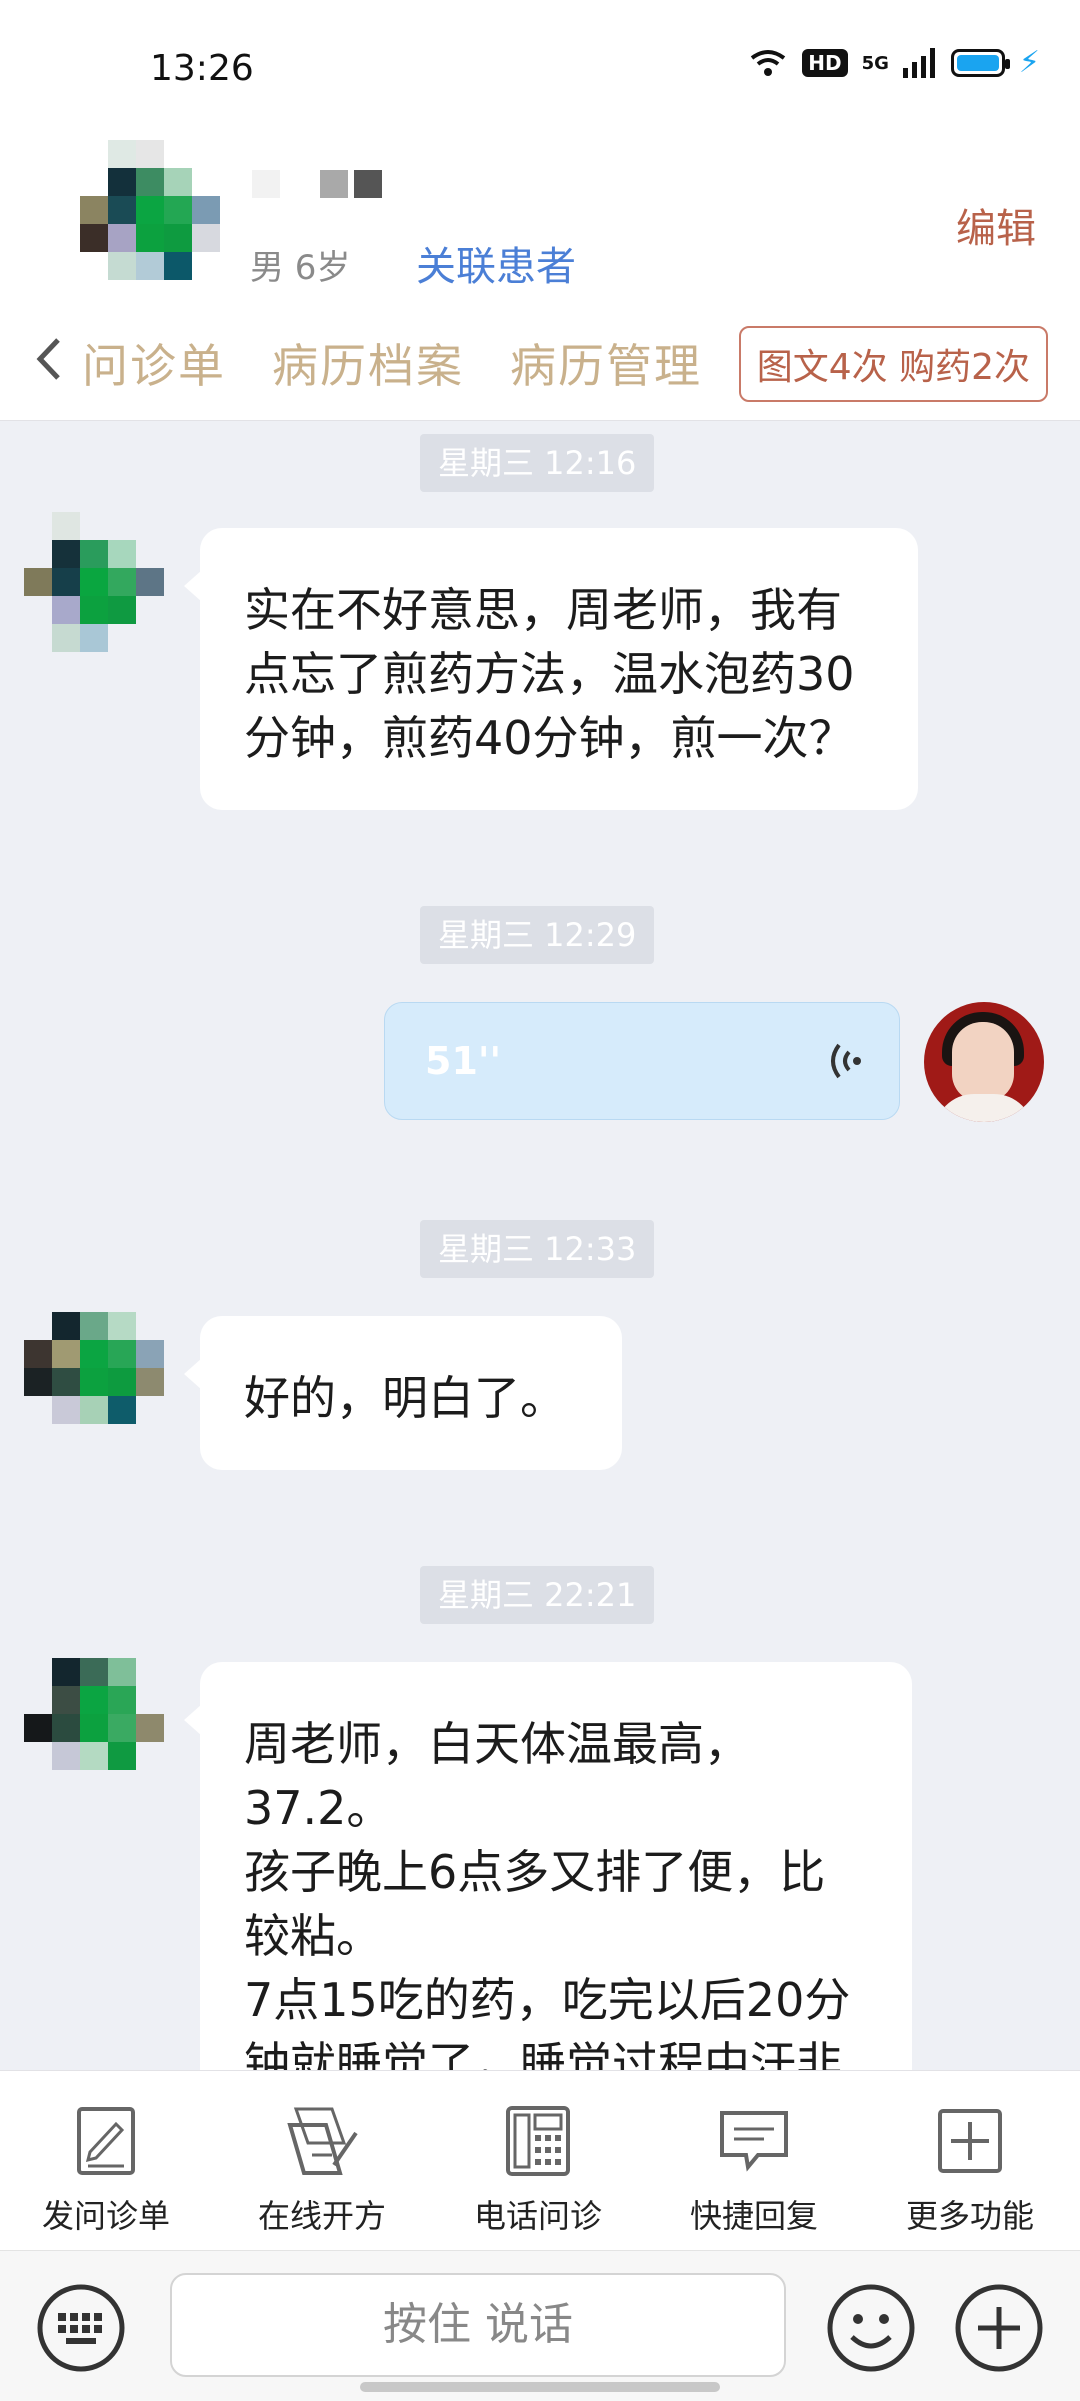 The image size is (1080, 2401). Describe the element at coordinates (999, 2328) in the screenshot. I see `add-attachment-icon` at that location.